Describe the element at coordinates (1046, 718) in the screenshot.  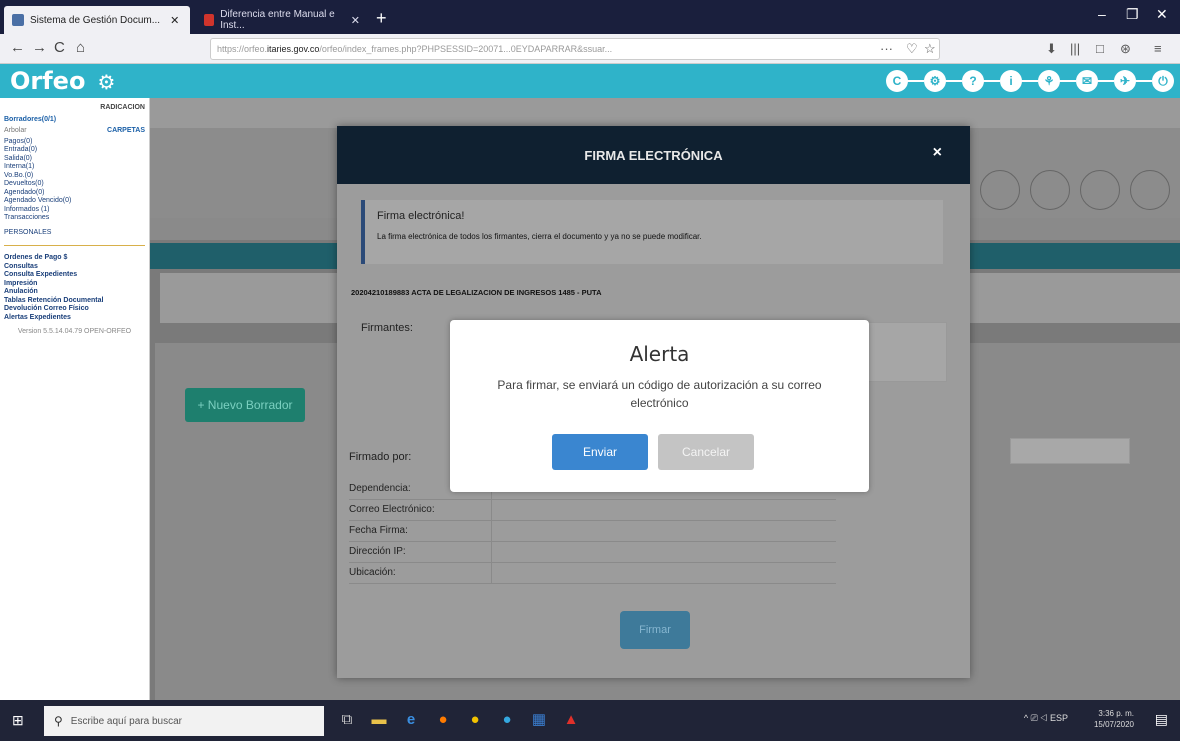
I see `system-tray-icons: ^ ⎚ ◁ ESP` at that location.